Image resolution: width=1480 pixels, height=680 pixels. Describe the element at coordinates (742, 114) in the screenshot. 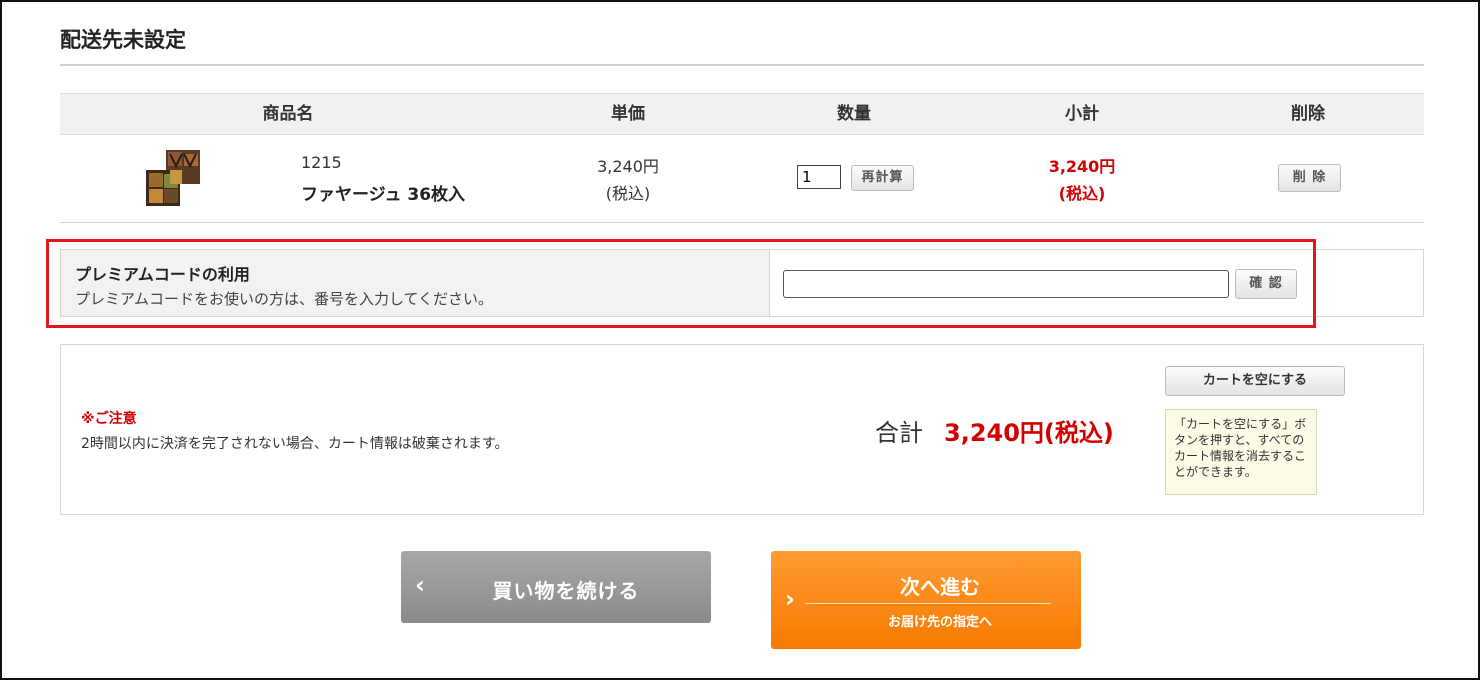

I see `cart-table-header: 商品名 単価 数量 小計 削除` at that location.